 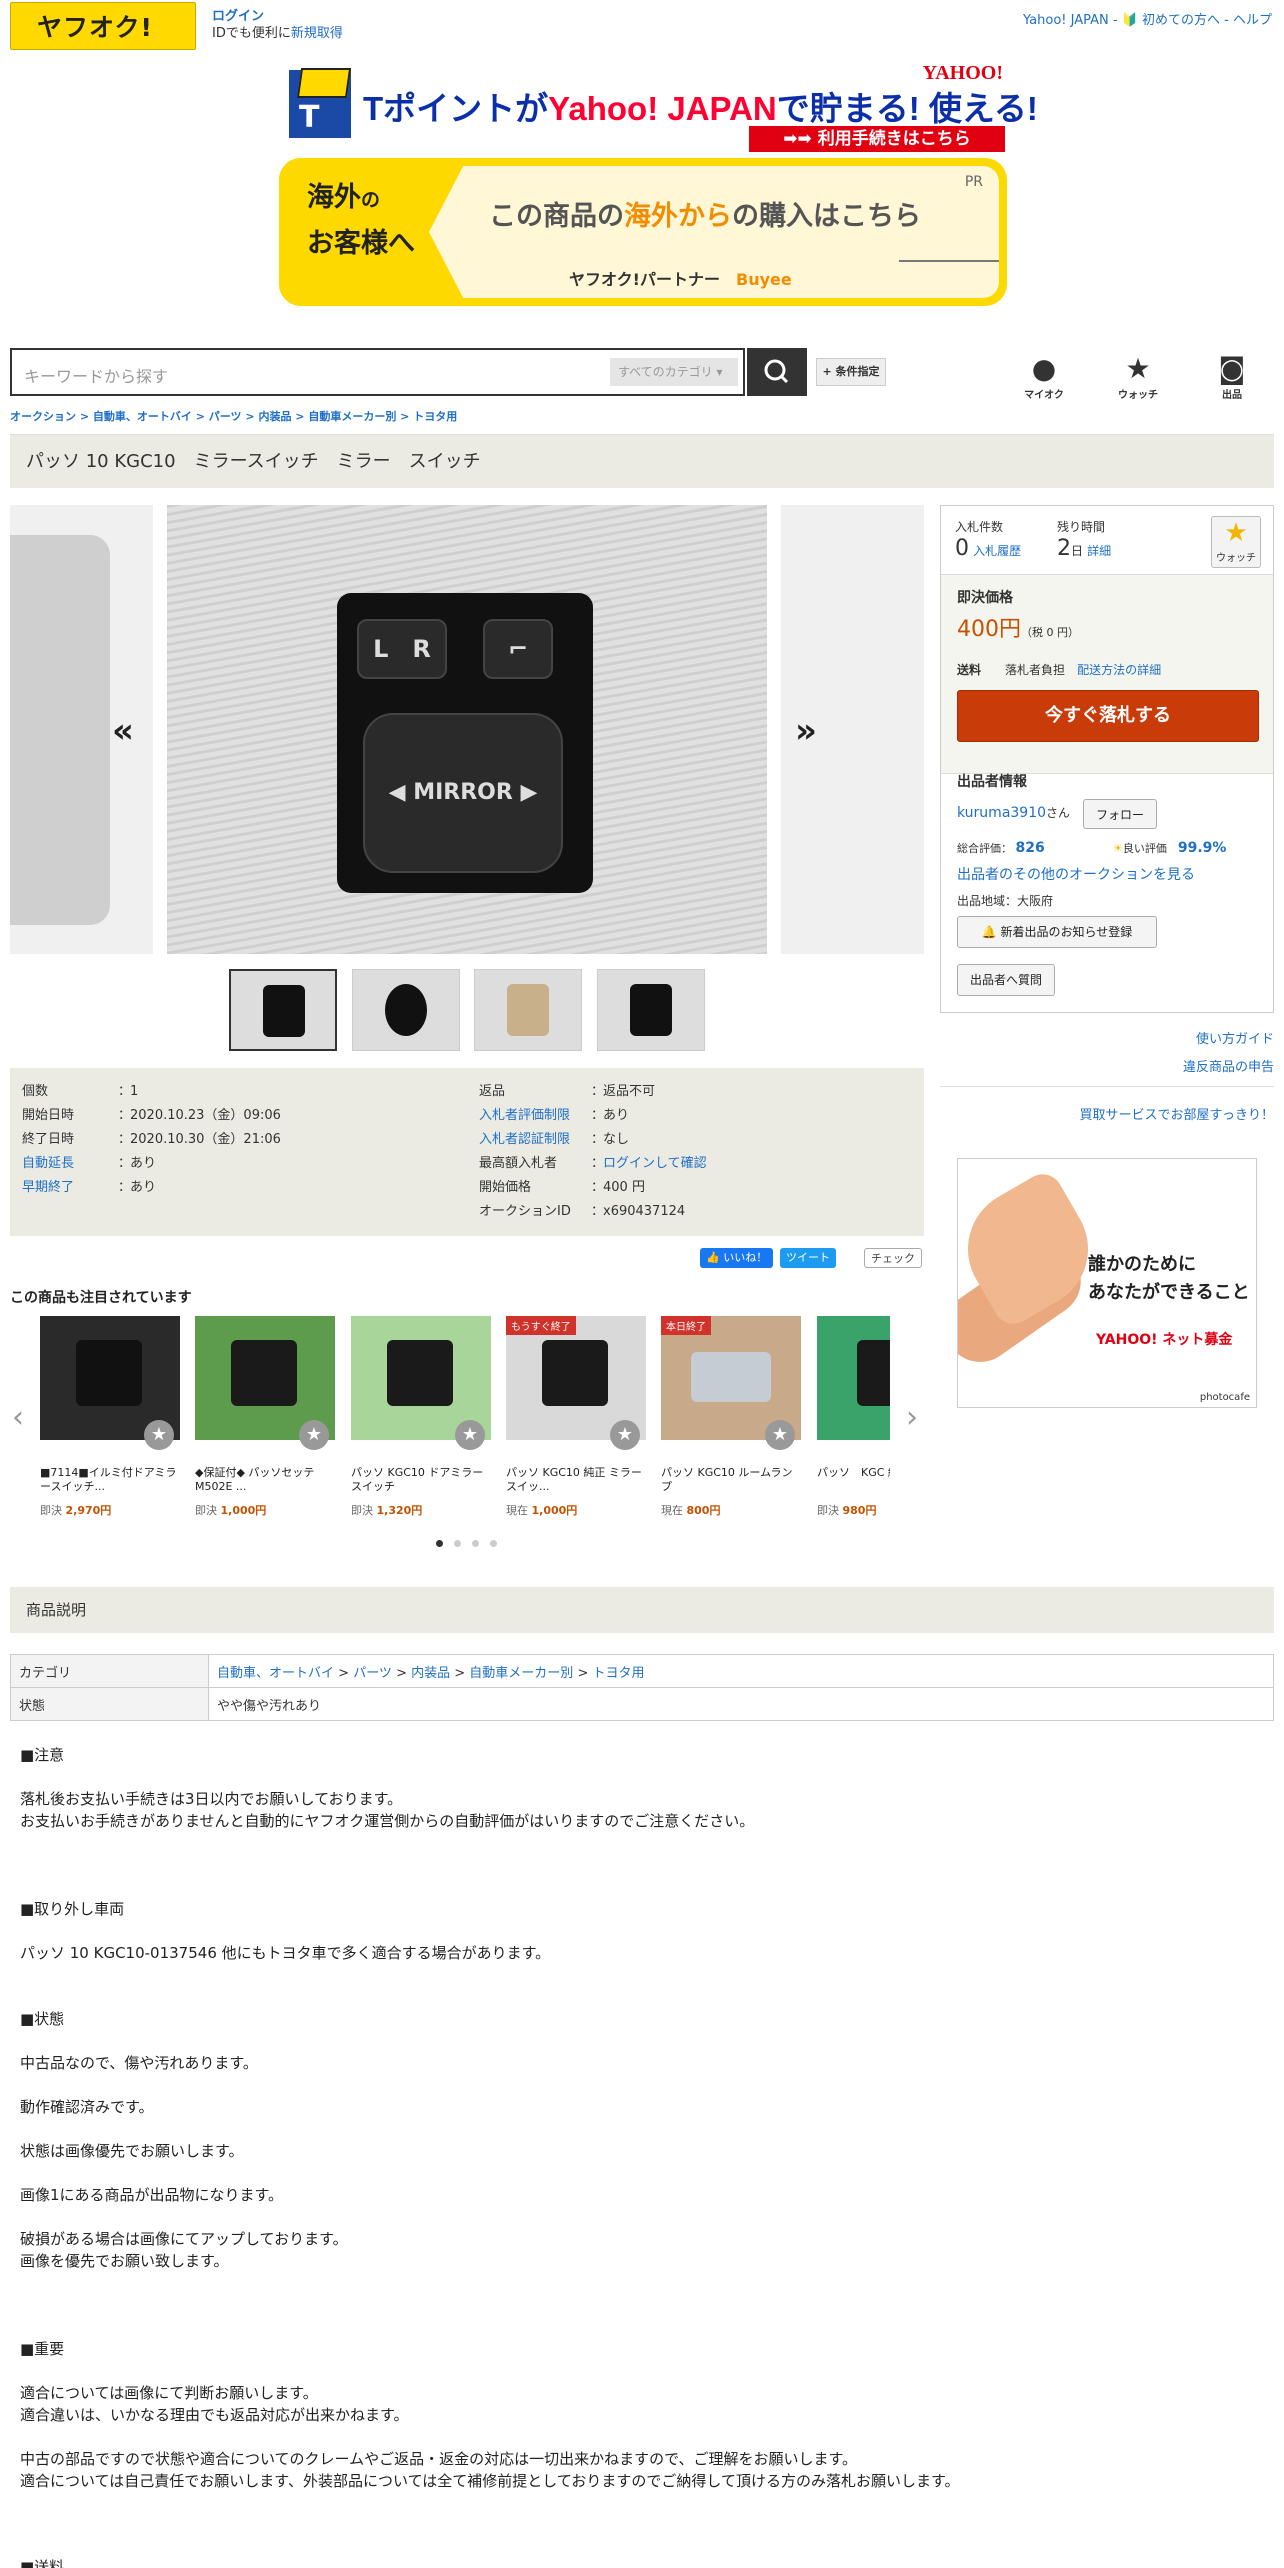 What do you see at coordinates (1107, 1086) in the screenshot?
I see `divider` at bounding box center [1107, 1086].